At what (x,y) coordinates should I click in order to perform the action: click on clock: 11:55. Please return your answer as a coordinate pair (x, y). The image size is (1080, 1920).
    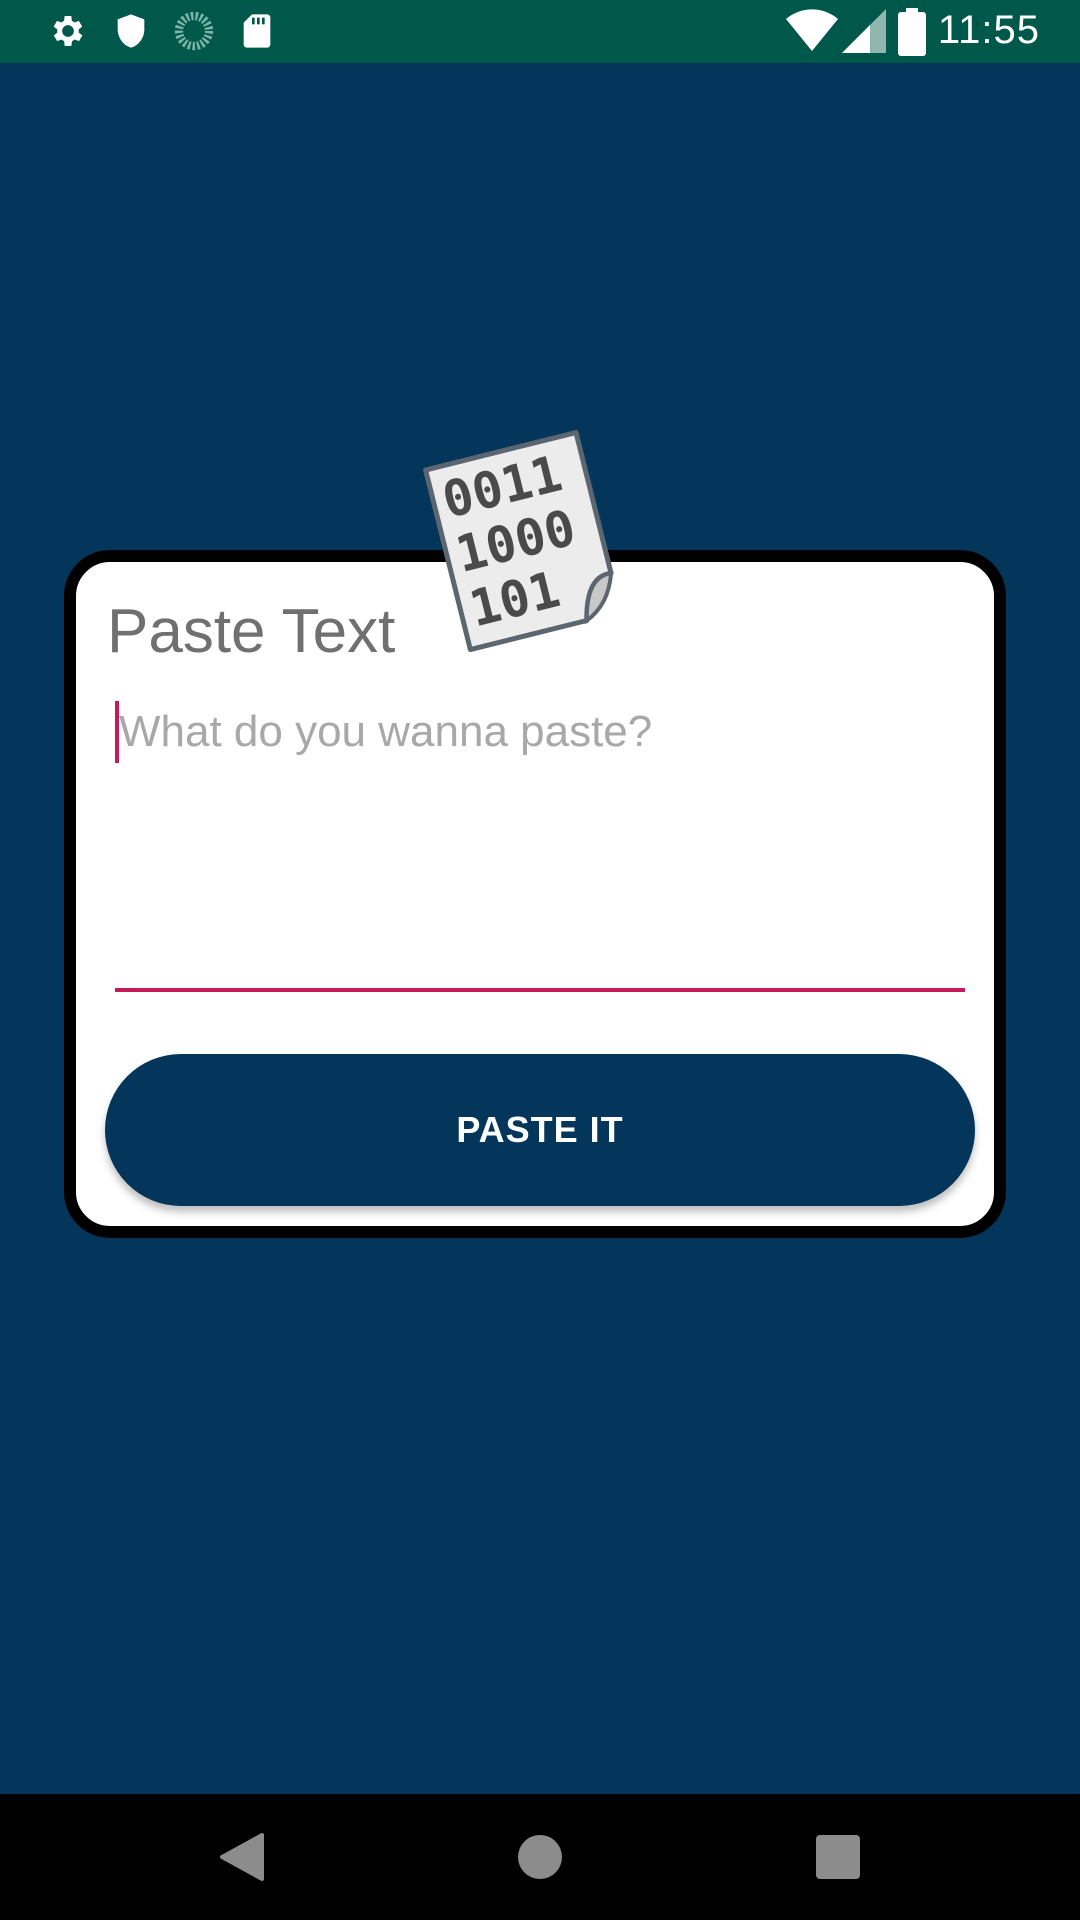
    Looking at the image, I should click on (988, 30).